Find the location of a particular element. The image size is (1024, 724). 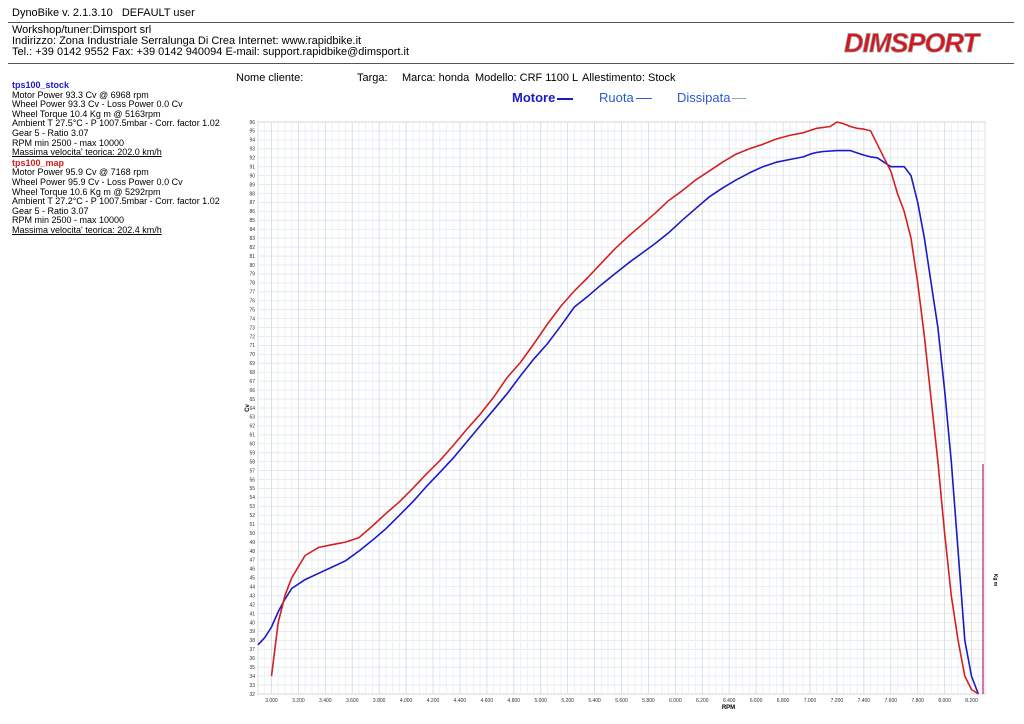

y-tick-label: 82 is located at coordinates (252, 248).